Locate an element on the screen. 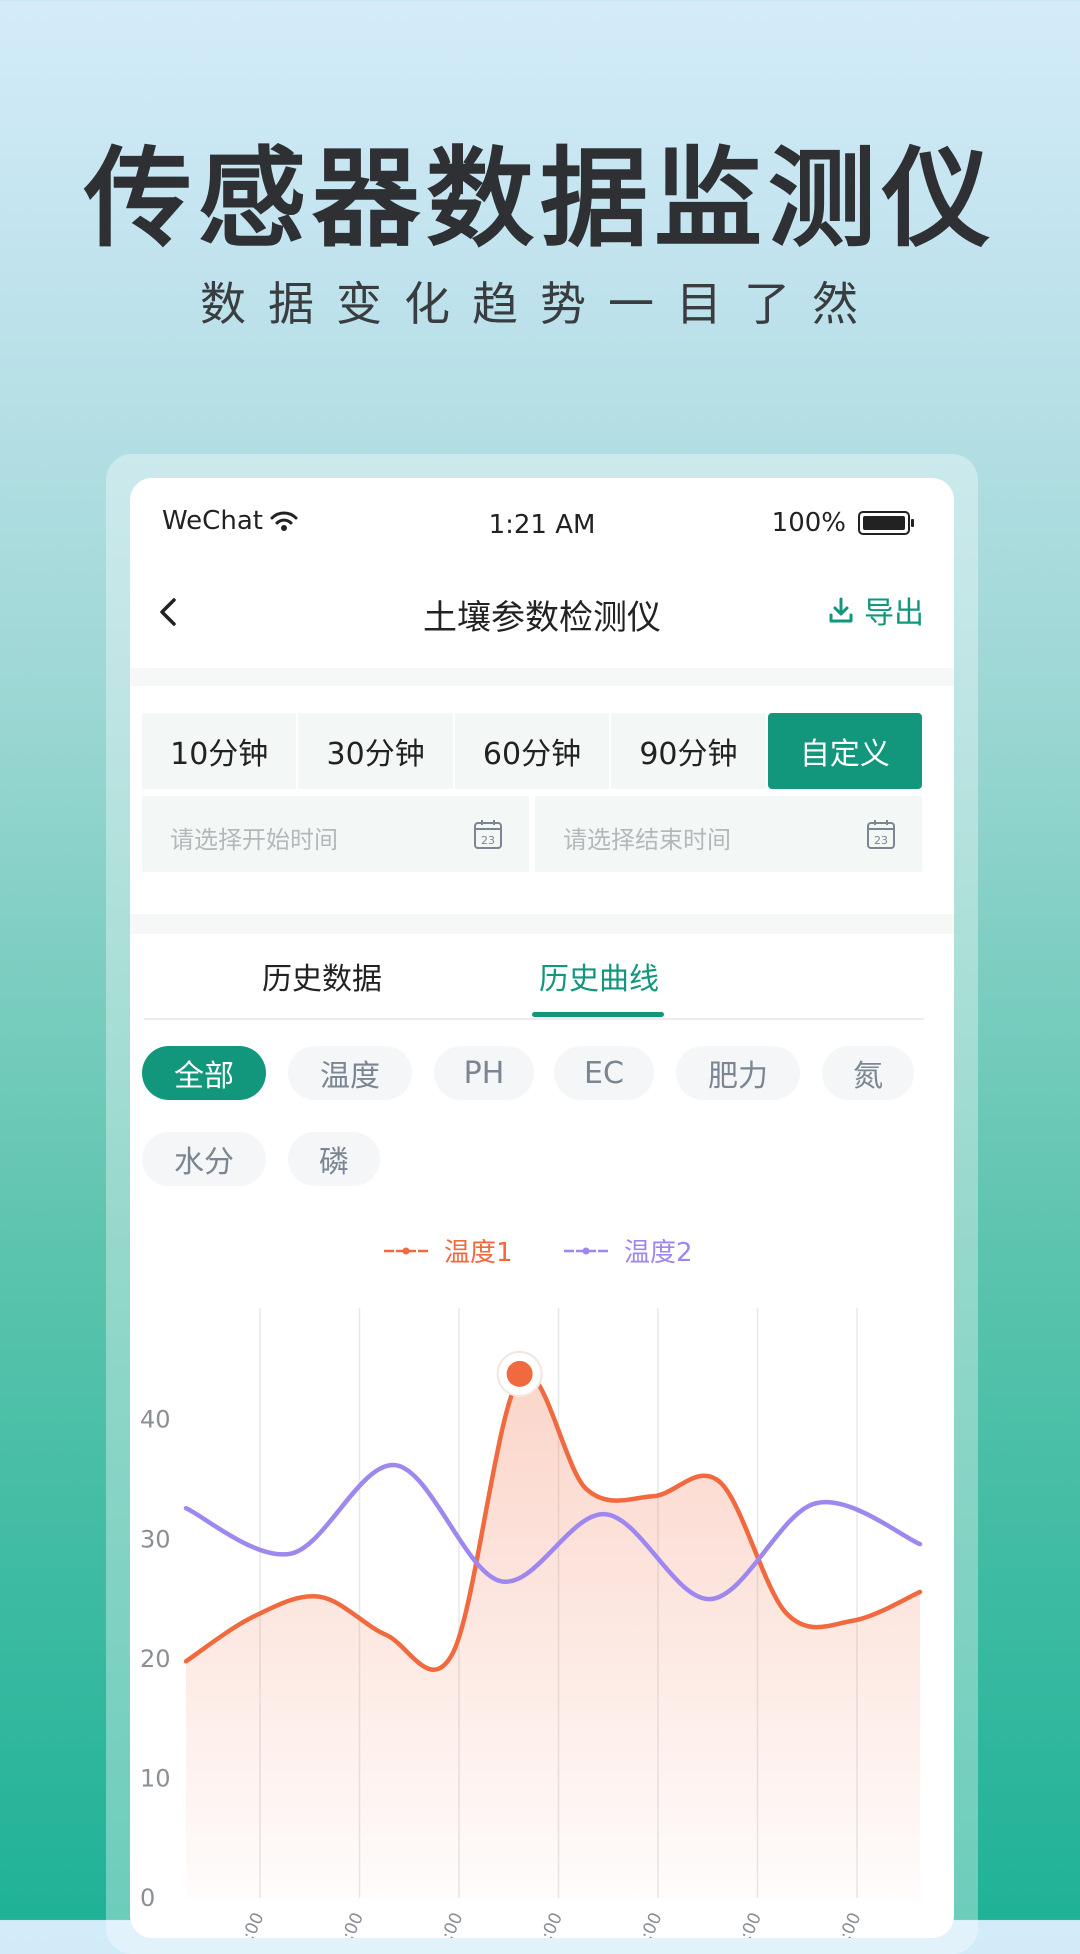 This screenshot has width=1080, height=1954. battery-icon is located at coordinates (886, 523).